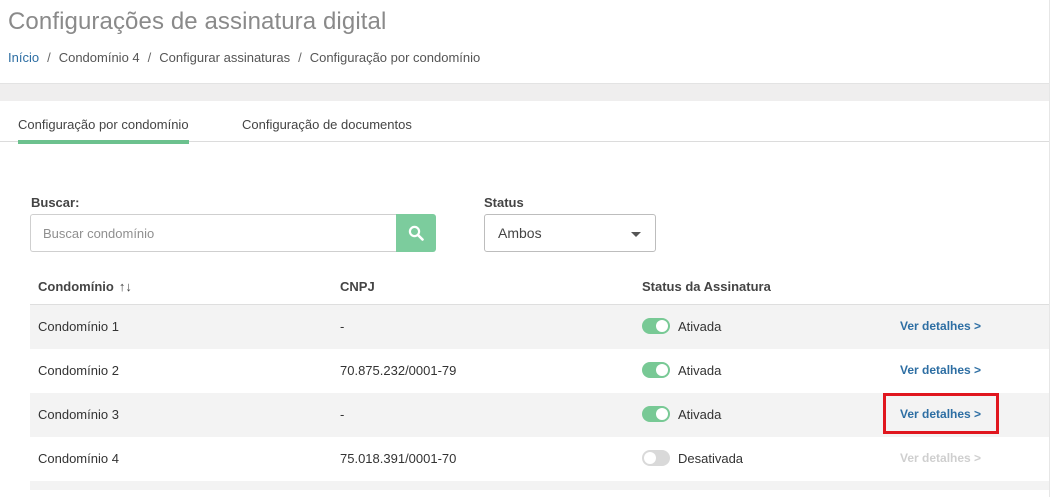 Image resolution: width=1056 pixels, height=497 pixels. I want to click on chevron-down-icon, so click(636, 234).